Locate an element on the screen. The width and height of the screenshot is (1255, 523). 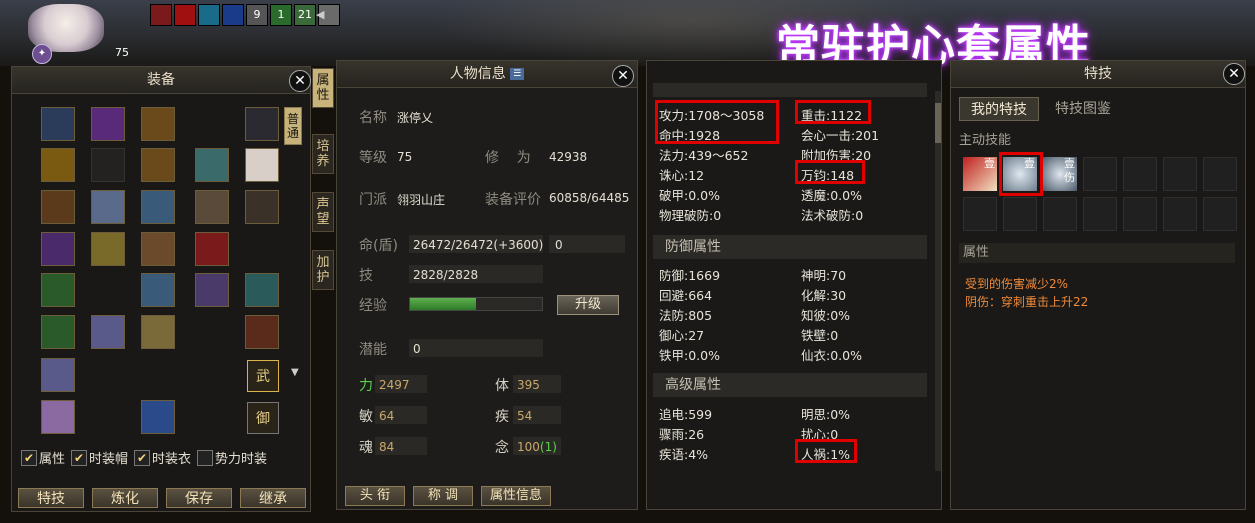
name-label: 名称 is located at coordinates (373, 118).